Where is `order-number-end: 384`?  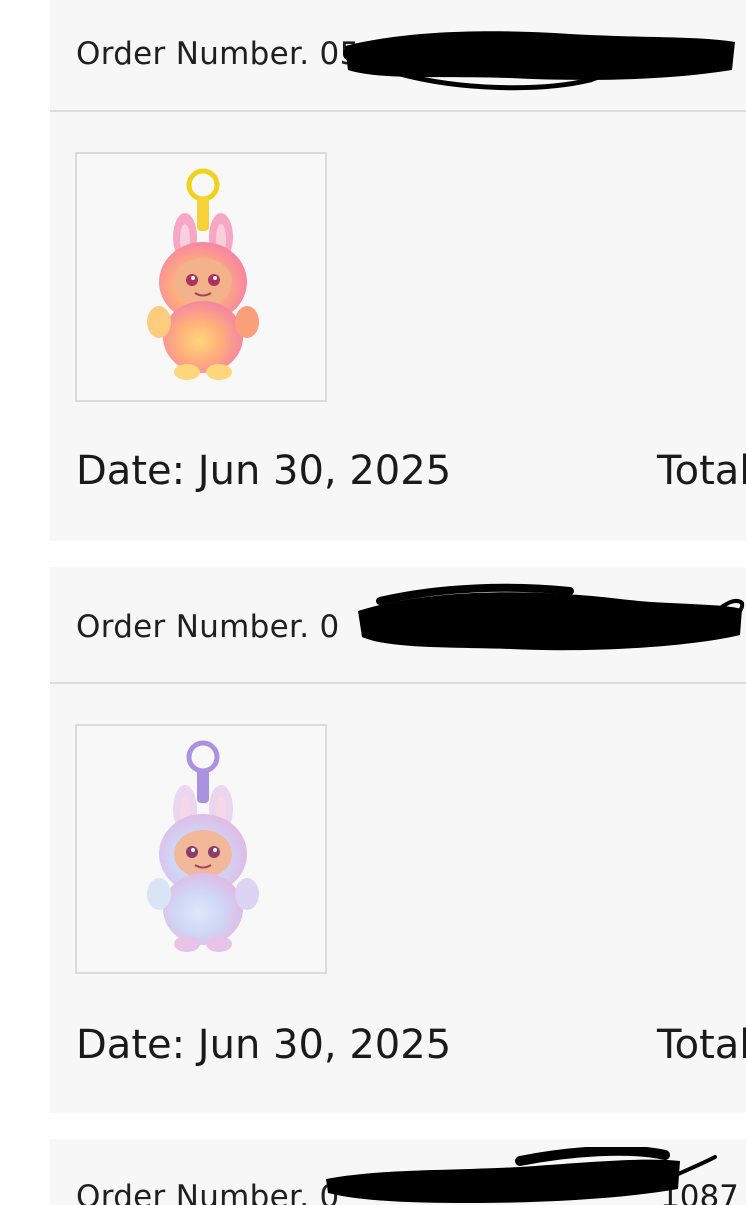 order-number-end: 384 is located at coordinates (693, 54).